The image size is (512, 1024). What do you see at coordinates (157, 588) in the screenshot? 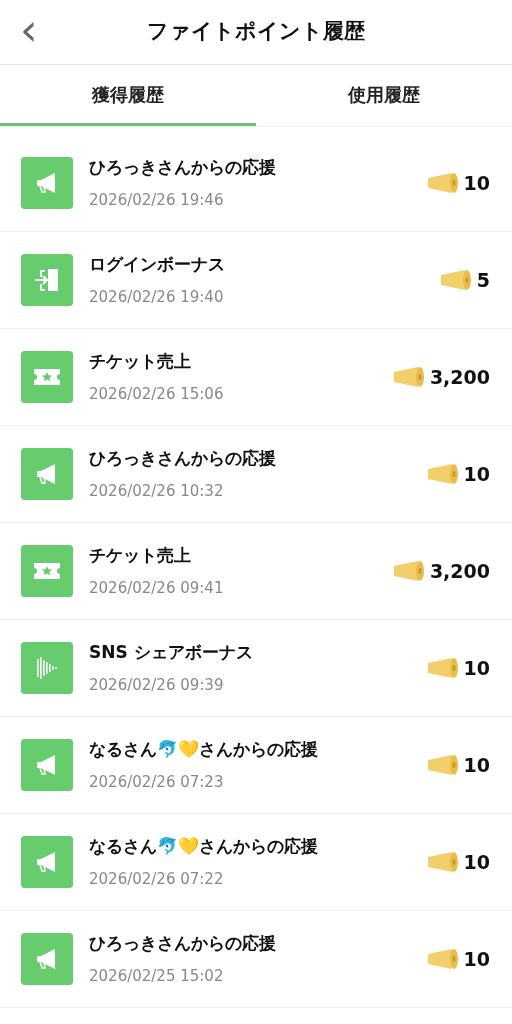
I see `entry-date: 2026/02/26 09:41` at bounding box center [157, 588].